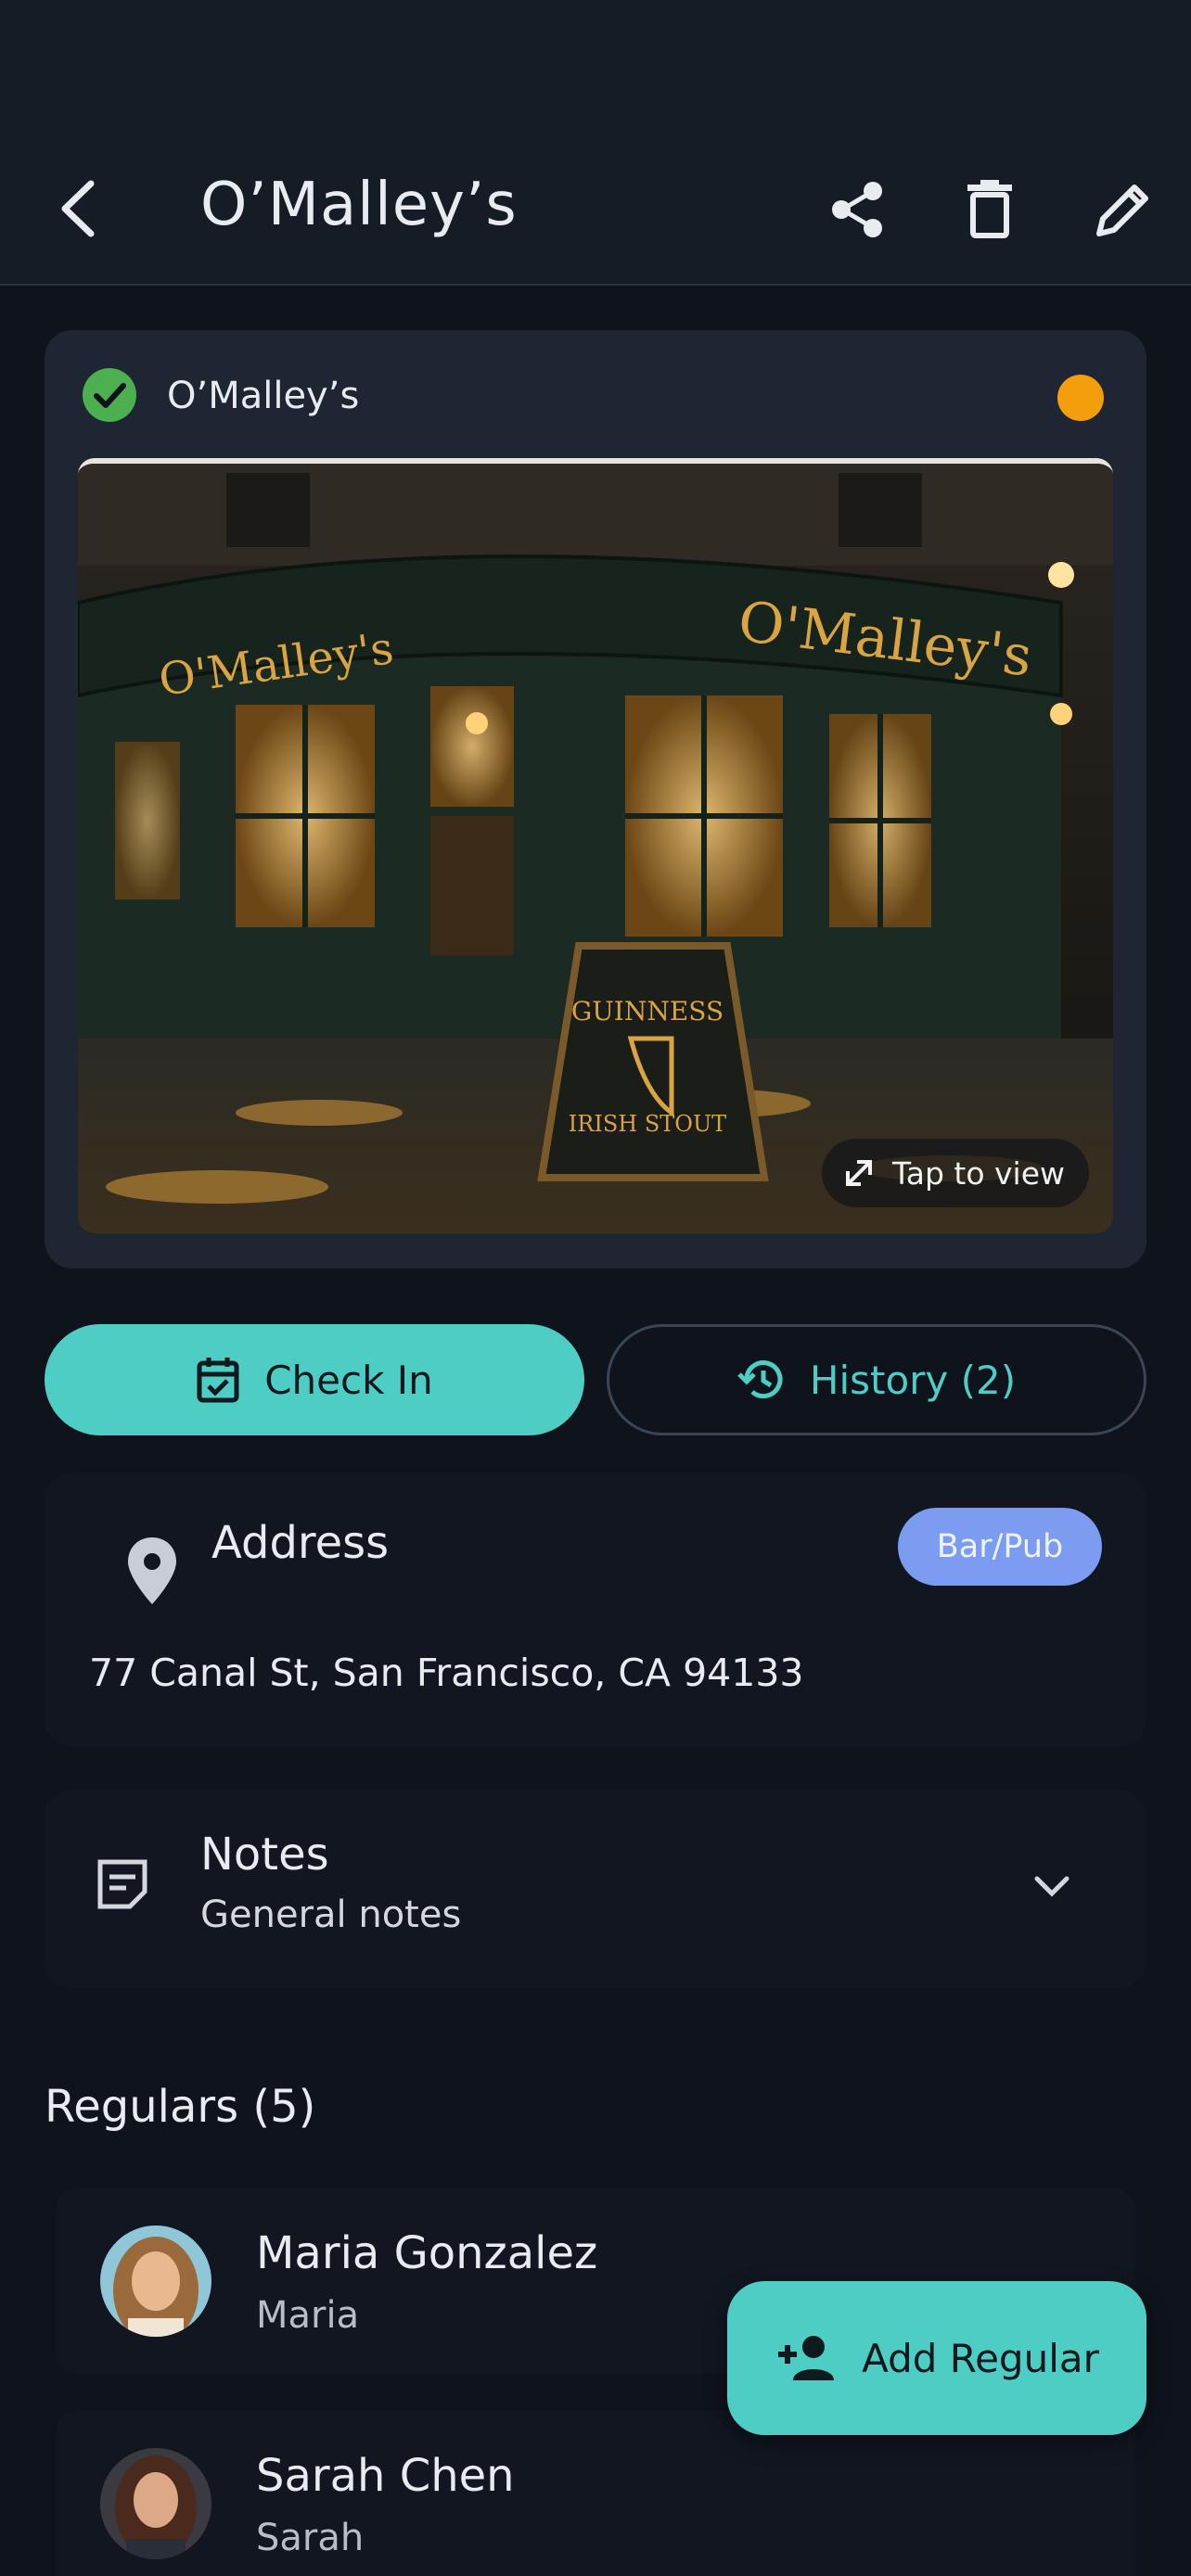  I want to click on chevron-down-icon, so click(1051, 1886).